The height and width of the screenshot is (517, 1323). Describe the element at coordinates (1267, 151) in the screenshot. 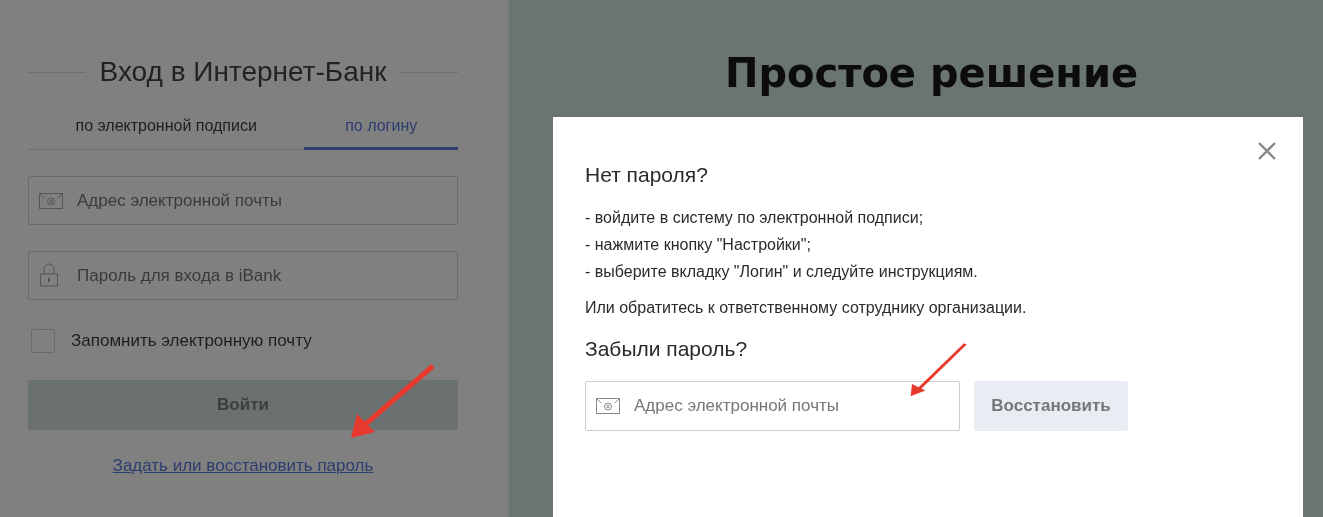

I see `close-icon` at that location.